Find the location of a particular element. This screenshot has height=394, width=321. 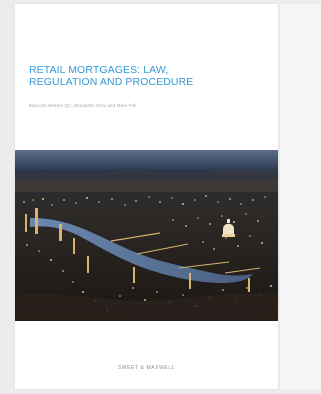

right-side-panel is located at coordinates (300, 196).